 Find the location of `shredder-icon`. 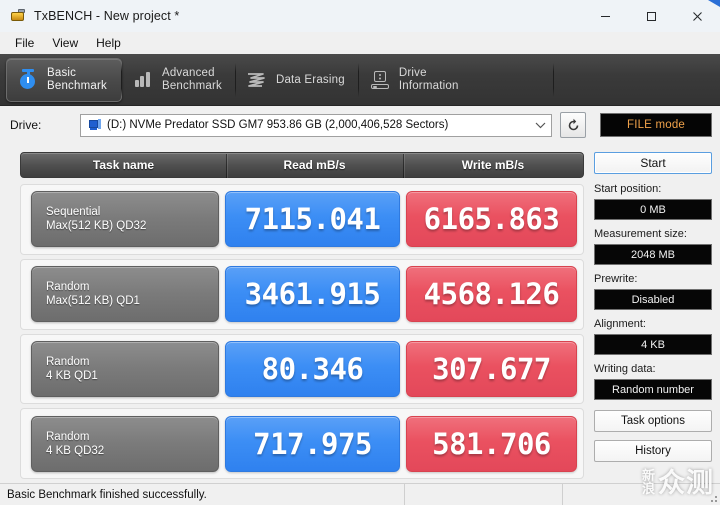

shredder-icon is located at coordinates (257, 80).